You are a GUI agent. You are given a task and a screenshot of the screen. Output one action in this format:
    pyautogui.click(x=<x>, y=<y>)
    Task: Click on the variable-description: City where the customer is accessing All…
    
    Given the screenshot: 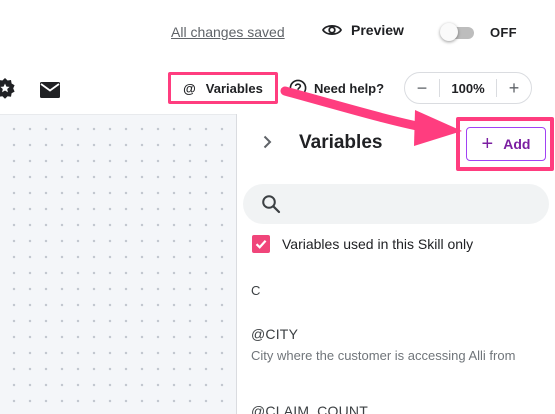 What is the action you would take?
    pyautogui.click(x=383, y=355)
    